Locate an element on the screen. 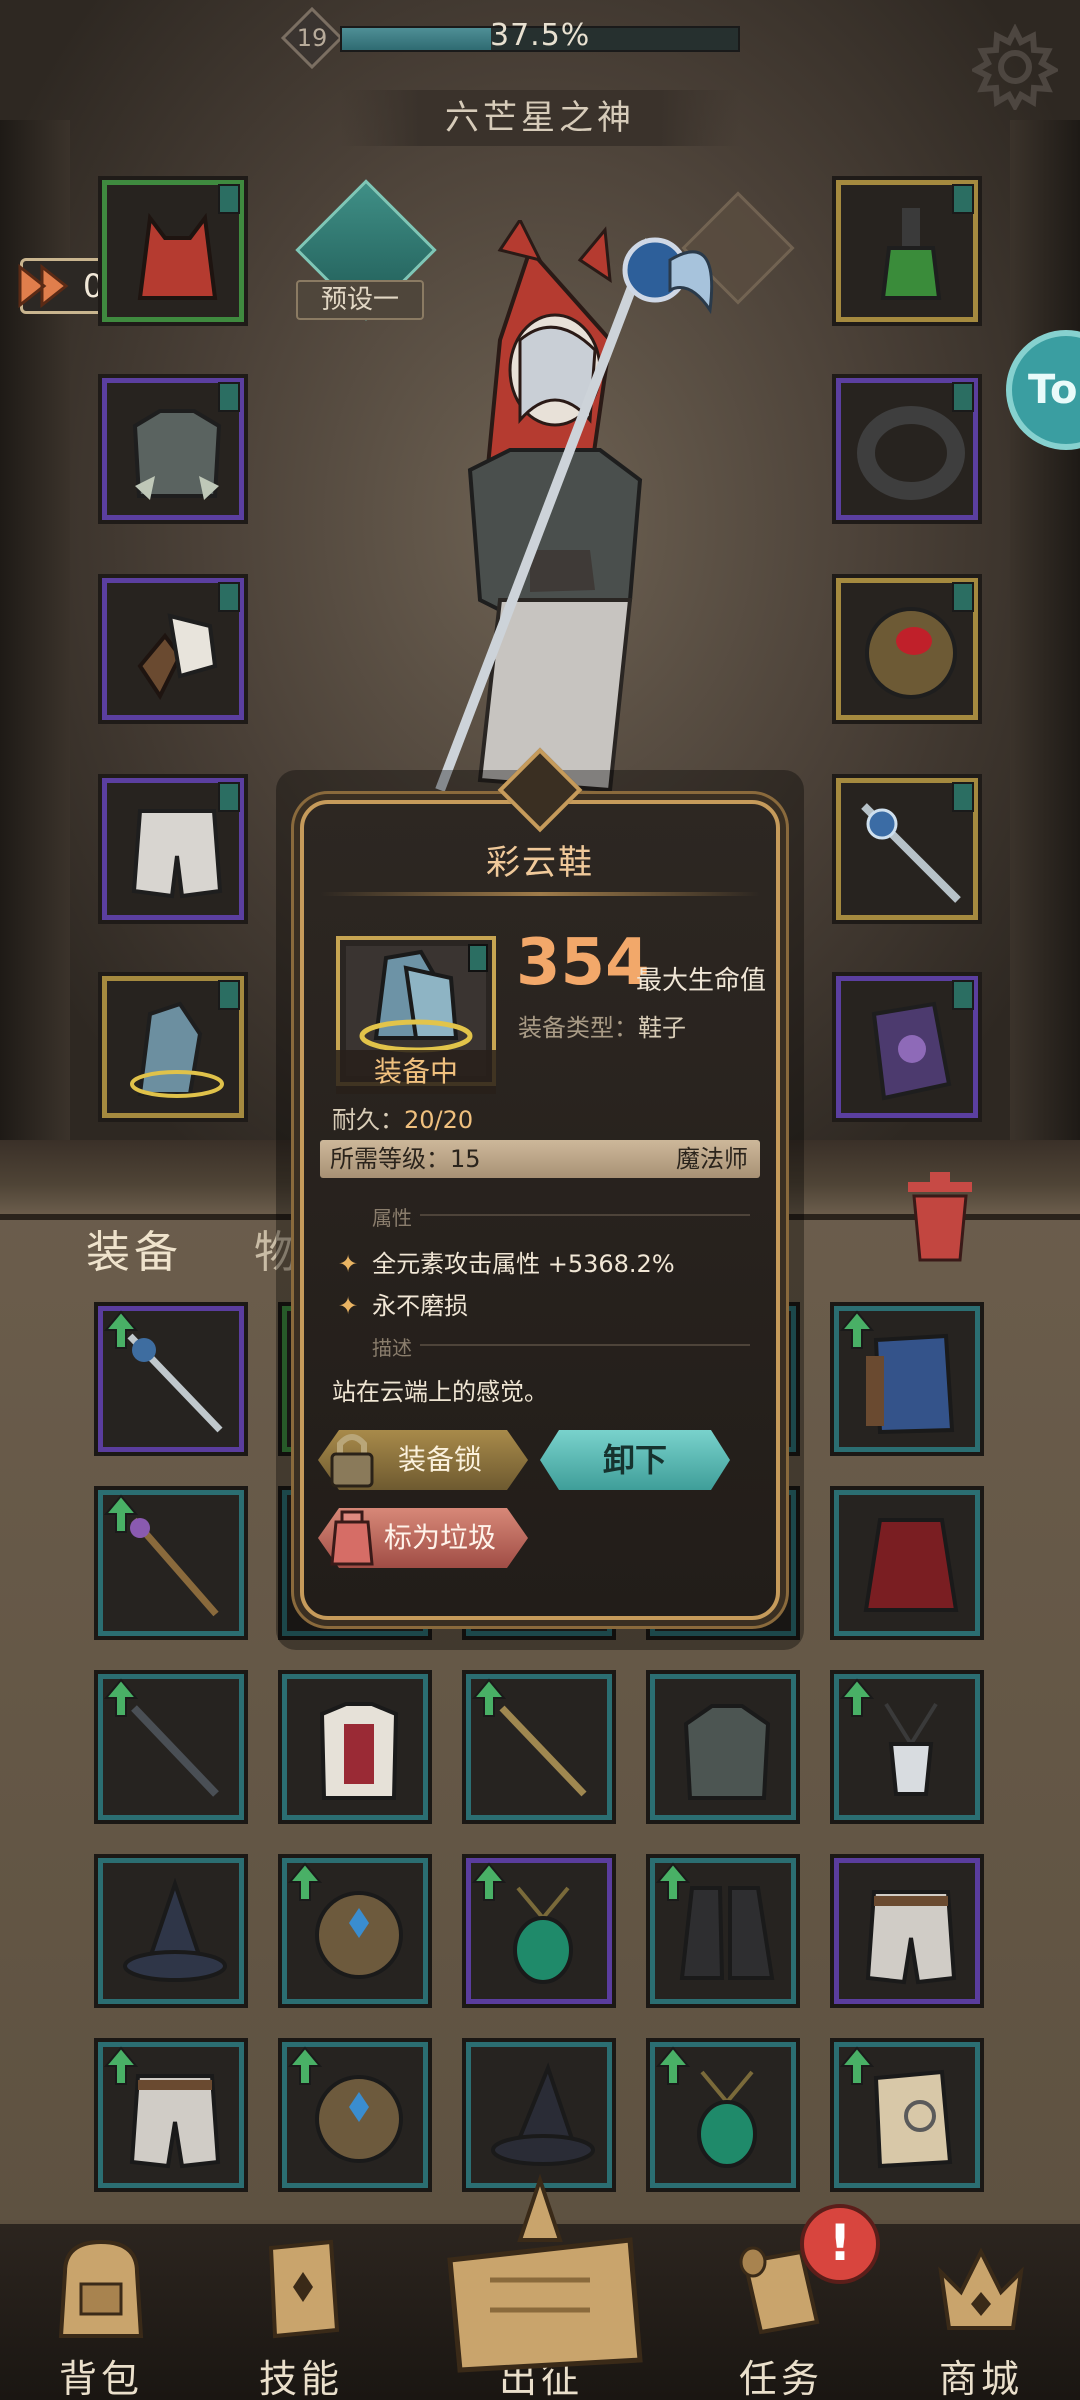  attributes-section-header: 属性 is located at coordinates (545, 1216).